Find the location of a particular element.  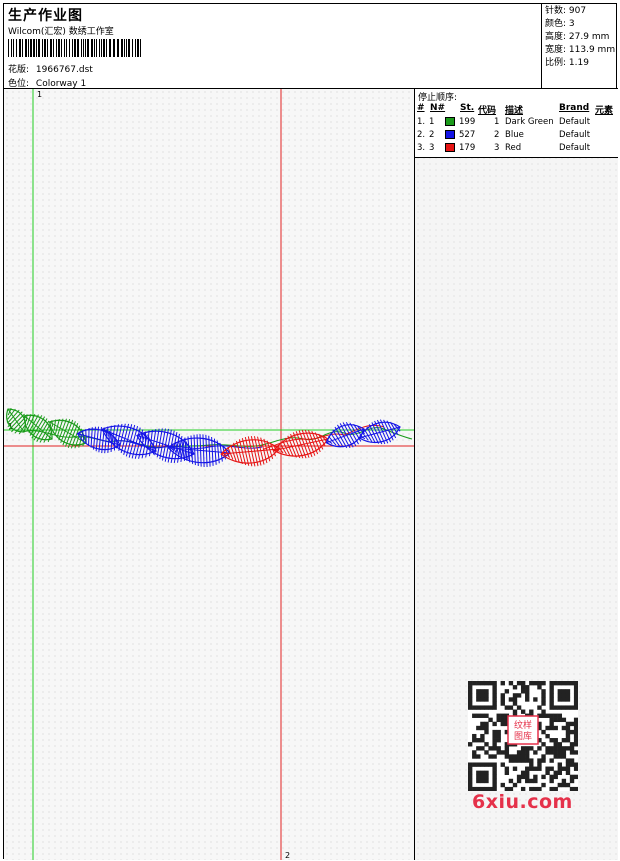

colorway-label: 色位: is located at coordinates (19, 84).